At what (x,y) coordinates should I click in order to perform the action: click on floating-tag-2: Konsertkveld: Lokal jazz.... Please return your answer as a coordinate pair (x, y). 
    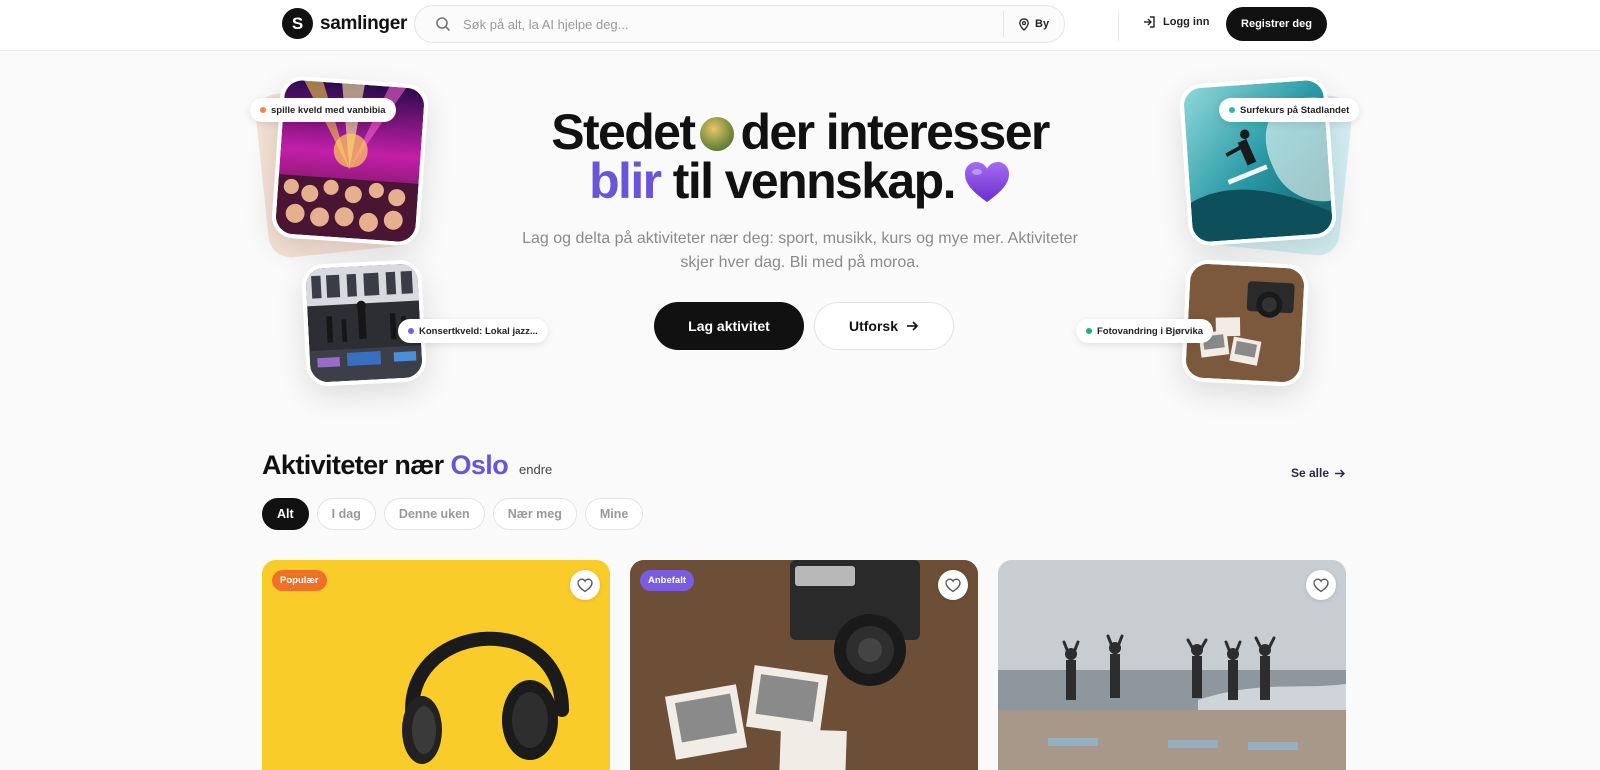
    Looking at the image, I should click on (473, 331).